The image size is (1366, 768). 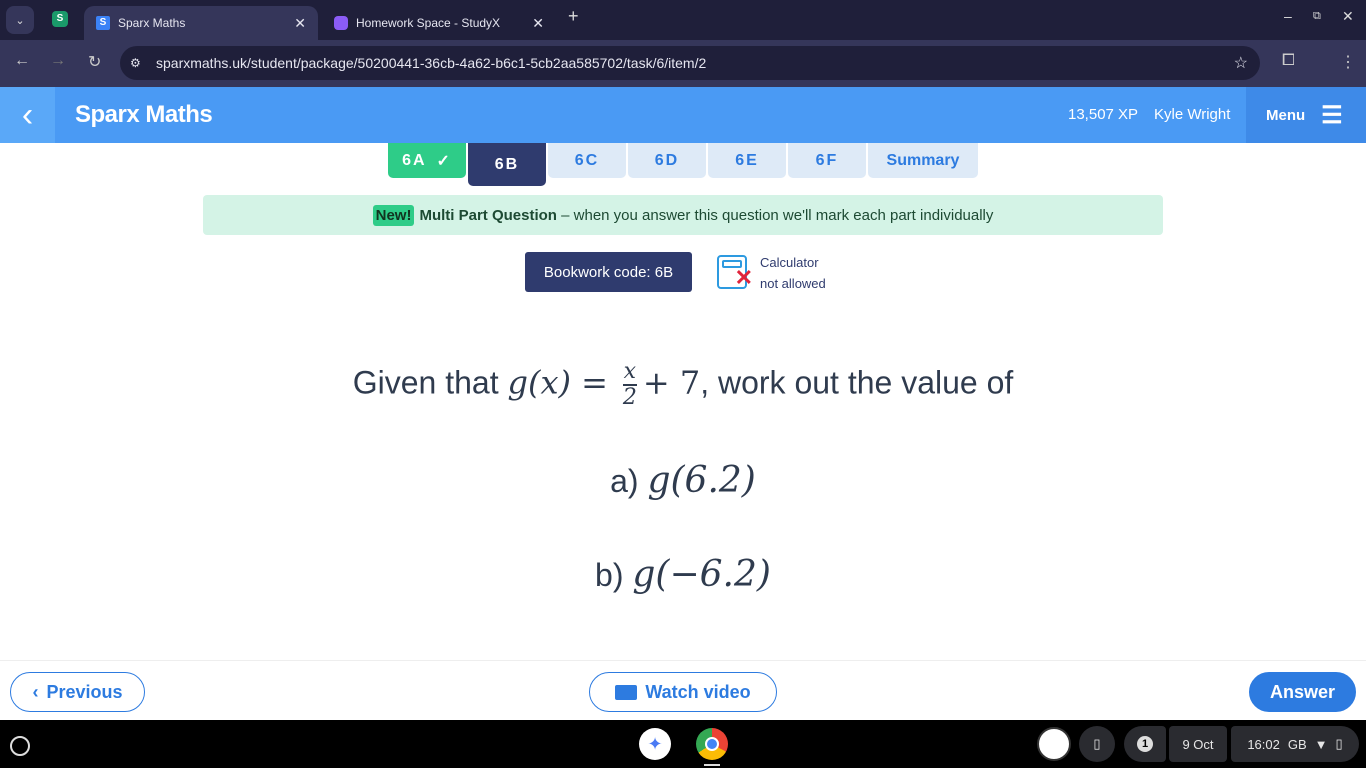 What do you see at coordinates (1339, 743) in the screenshot?
I see `battery-icon: ▯` at bounding box center [1339, 743].